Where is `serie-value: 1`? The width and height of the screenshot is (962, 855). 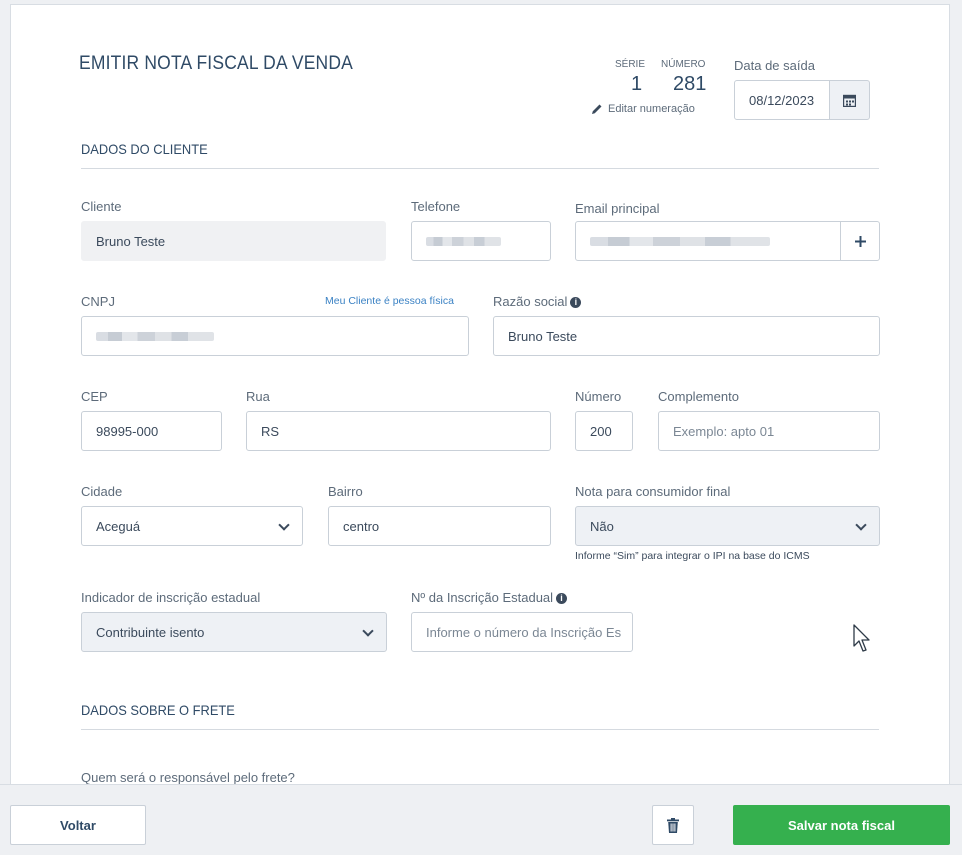 serie-value: 1 is located at coordinates (637, 84).